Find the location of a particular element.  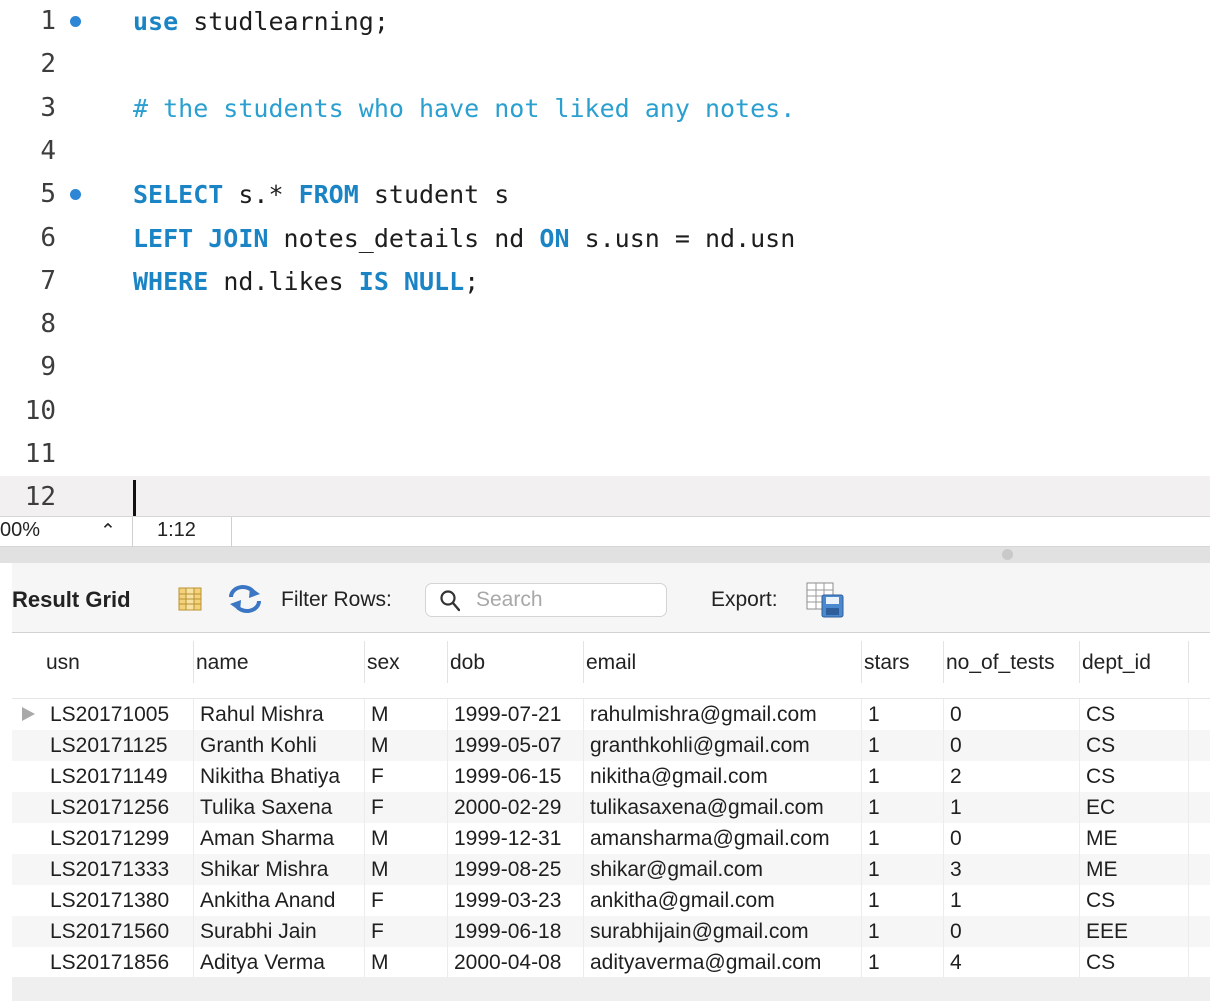

table-cell: surabhijain@gmail.com is located at coordinates (723, 931).